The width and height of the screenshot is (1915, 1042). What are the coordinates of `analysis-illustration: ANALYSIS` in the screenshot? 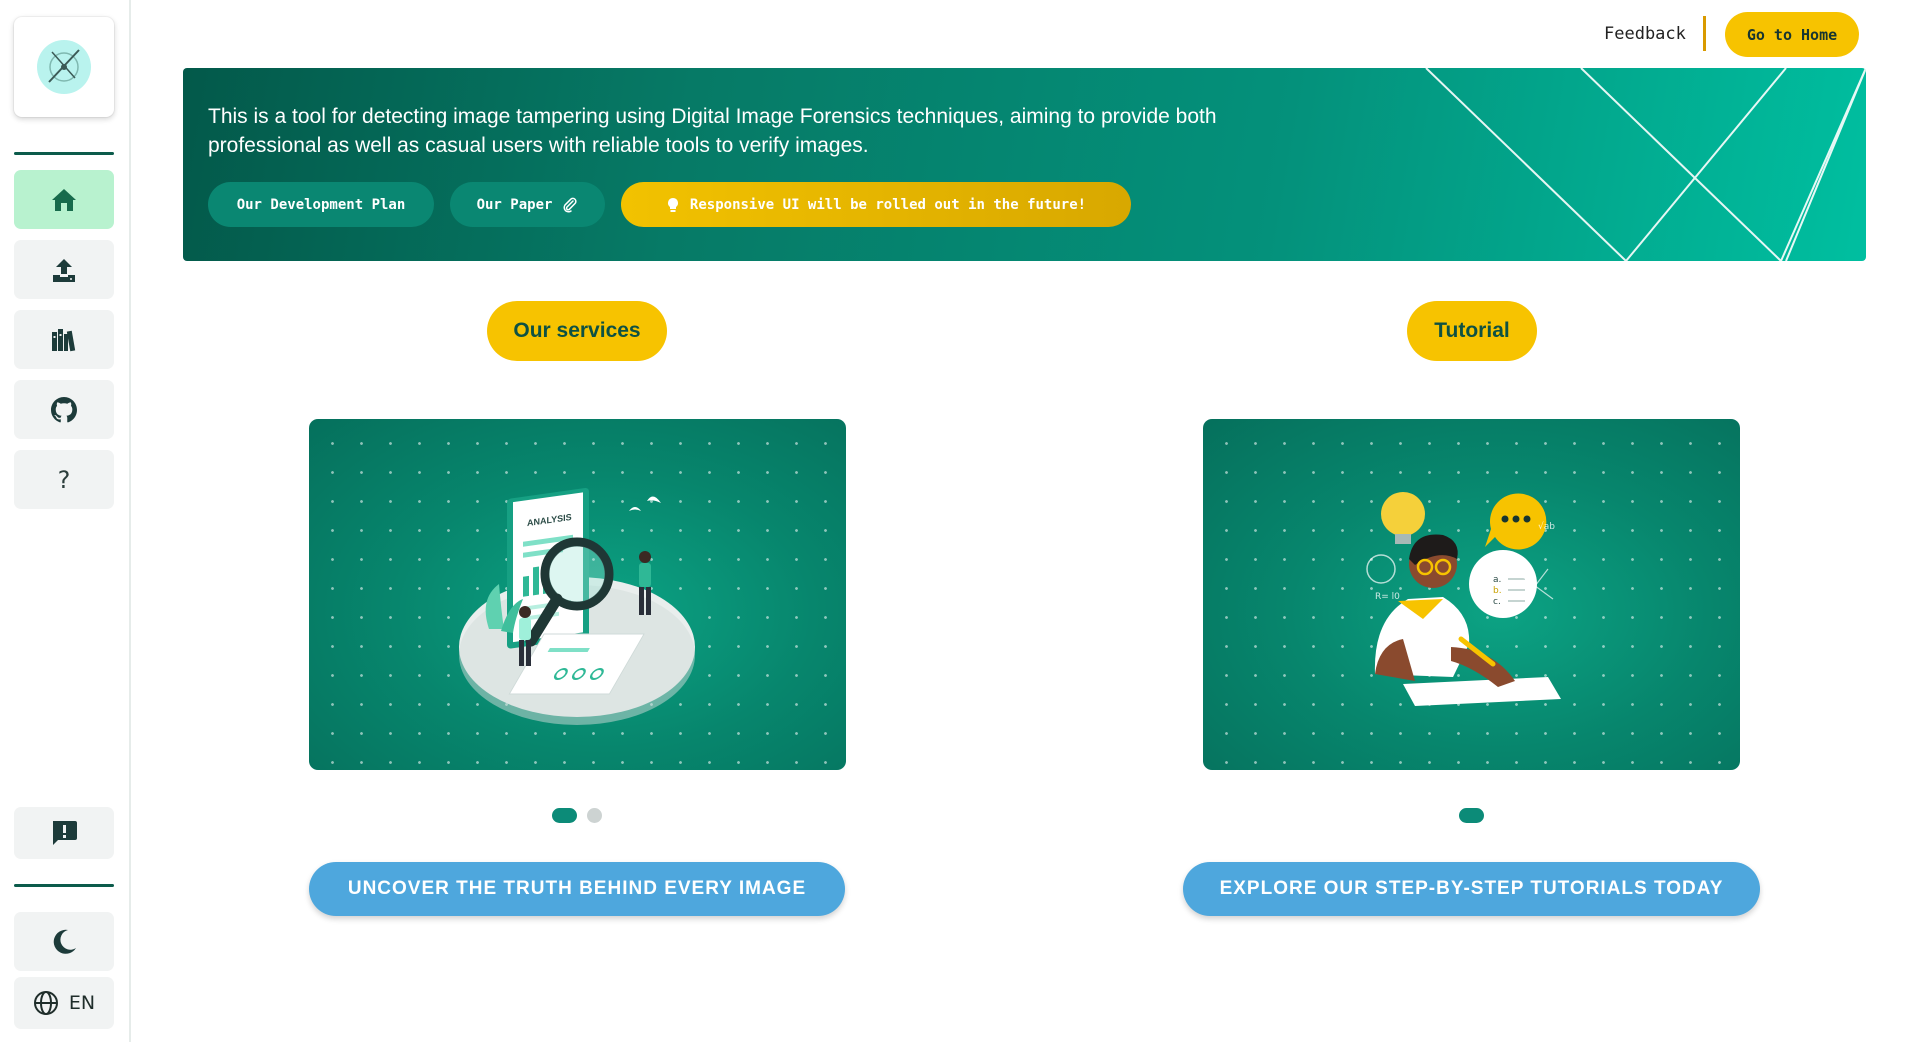 It's located at (577, 606).